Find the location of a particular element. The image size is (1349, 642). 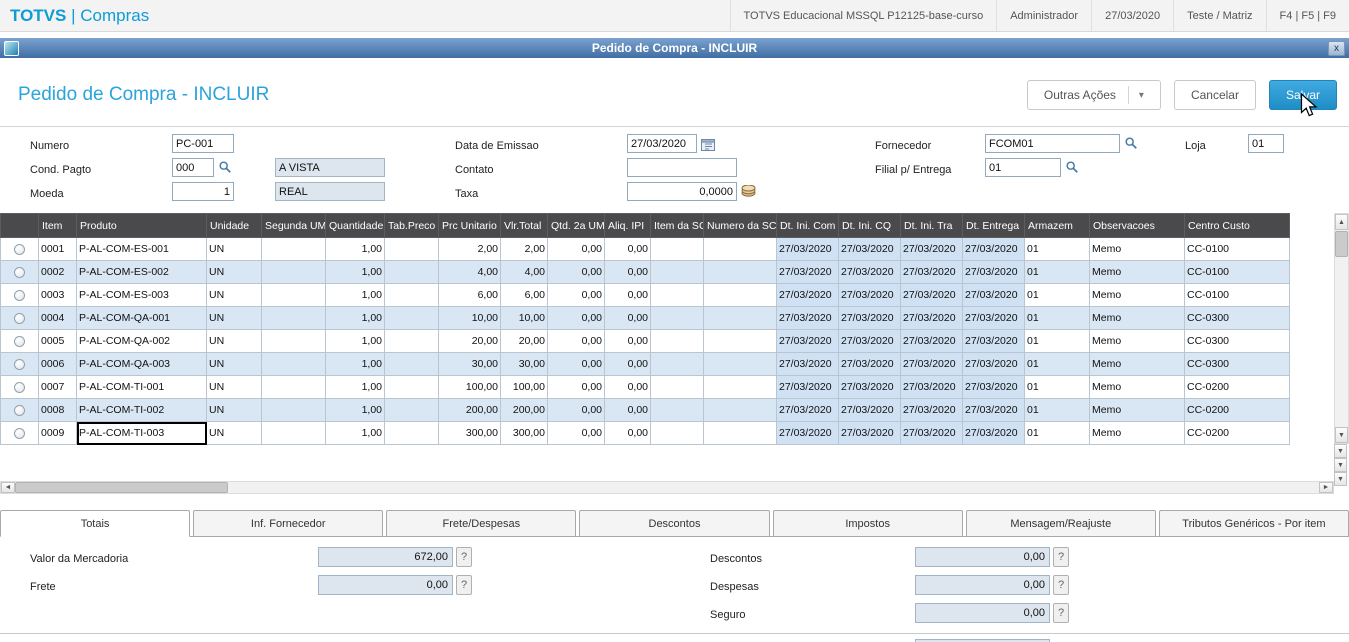

scrollbar-track is located at coordinates (1341, 342).